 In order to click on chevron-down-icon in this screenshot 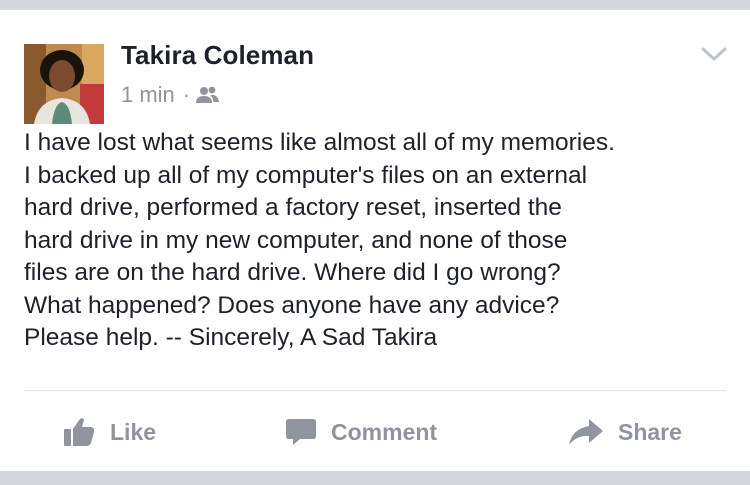, I will do `click(714, 54)`.